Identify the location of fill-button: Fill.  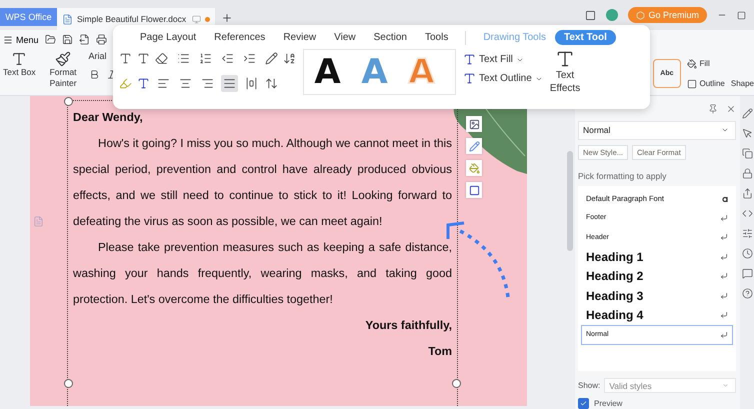
(720, 63).